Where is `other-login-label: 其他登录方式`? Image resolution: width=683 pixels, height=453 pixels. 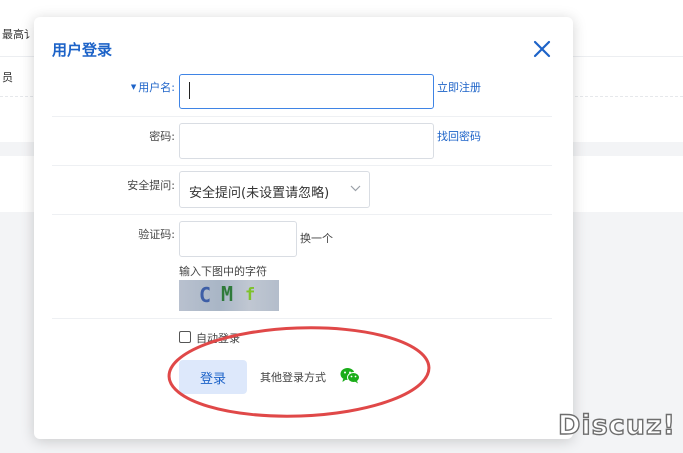 other-login-label: 其他登录方式 is located at coordinates (293, 377).